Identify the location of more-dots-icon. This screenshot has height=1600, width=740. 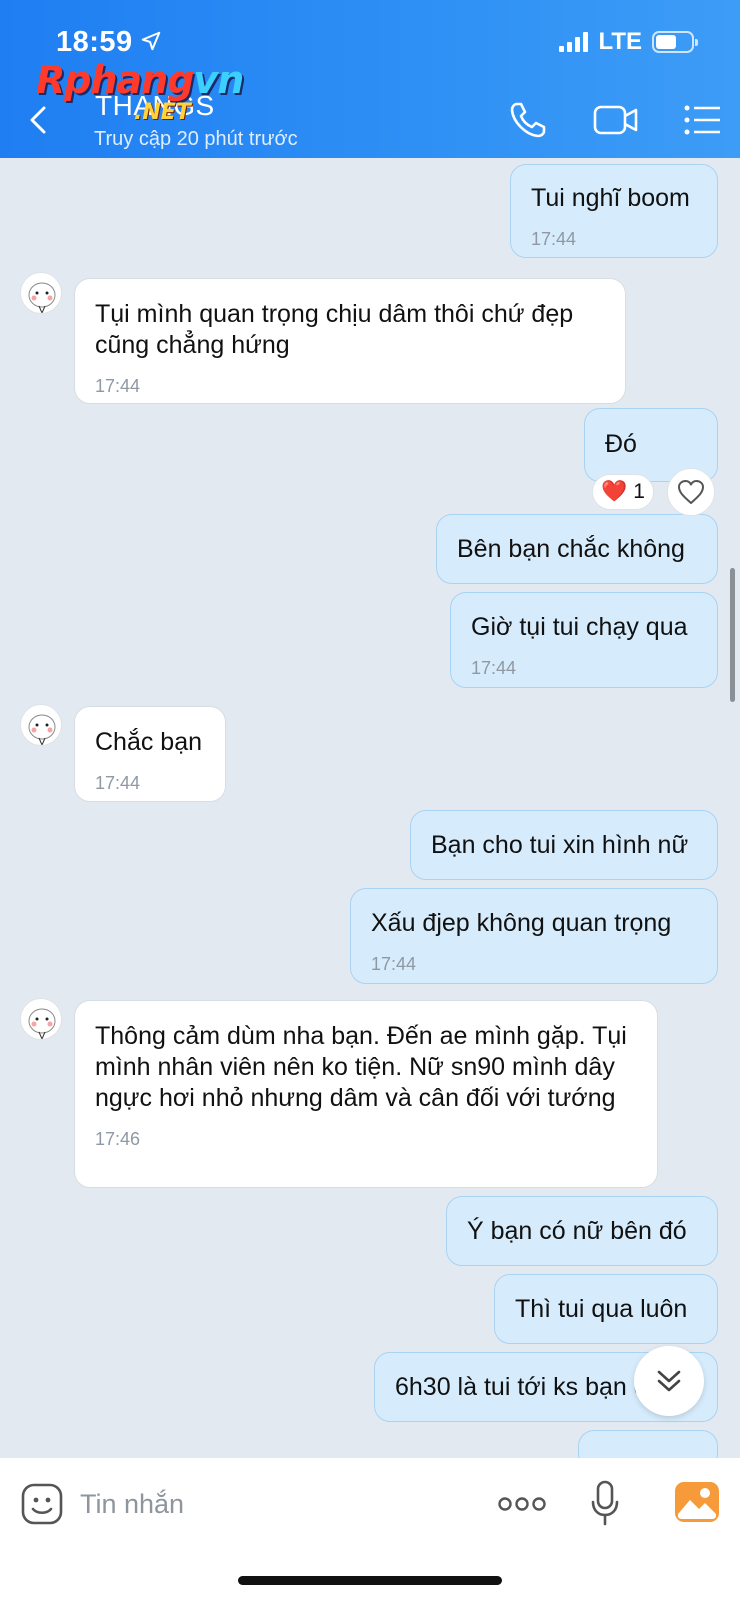
(522, 1504).